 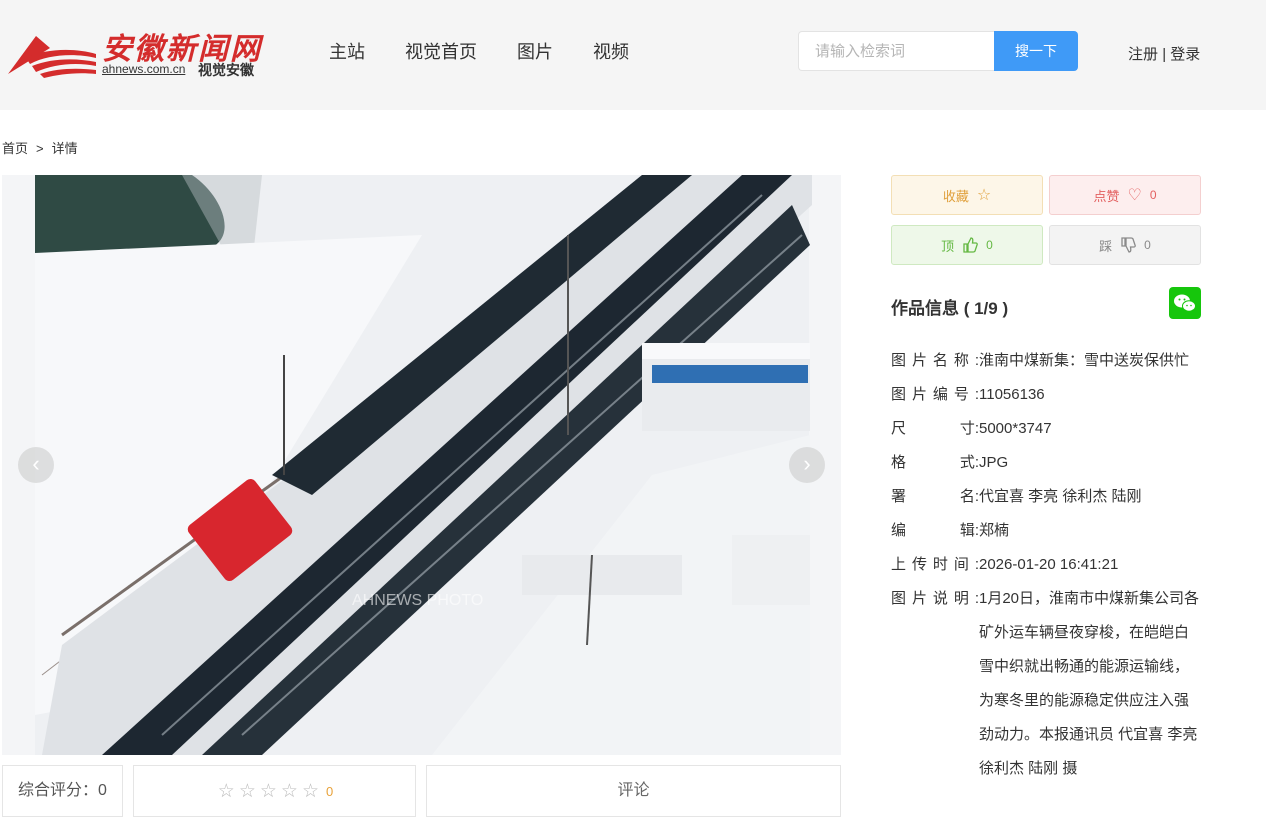 I want to click on nav-item-pictures: 图片, so click(x=535, y=52).